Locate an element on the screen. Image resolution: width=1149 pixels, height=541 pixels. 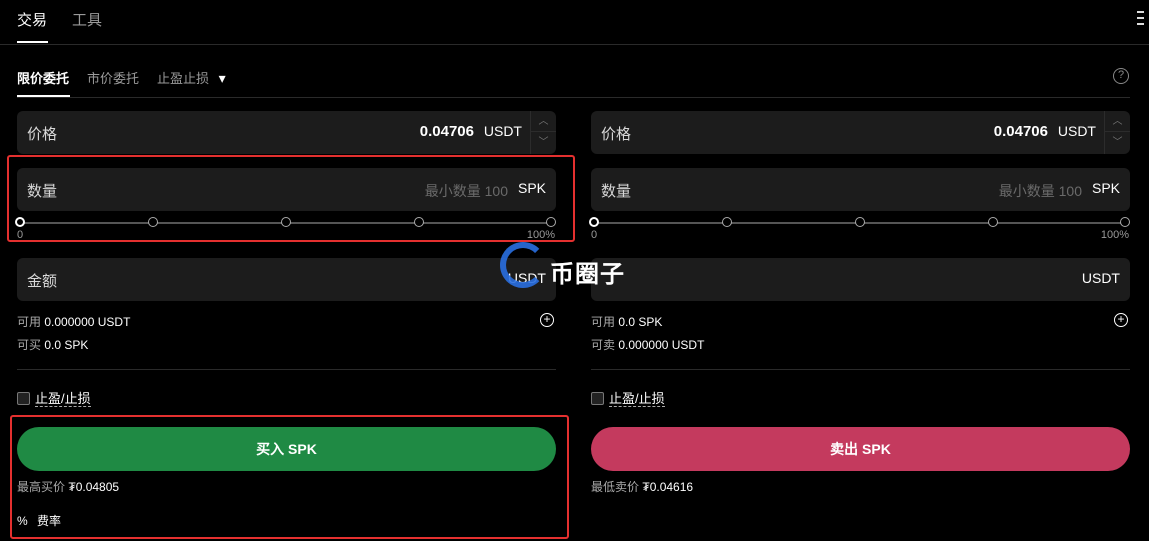
buy-price-value: 0.04706 is located at coordinates (447, 131).